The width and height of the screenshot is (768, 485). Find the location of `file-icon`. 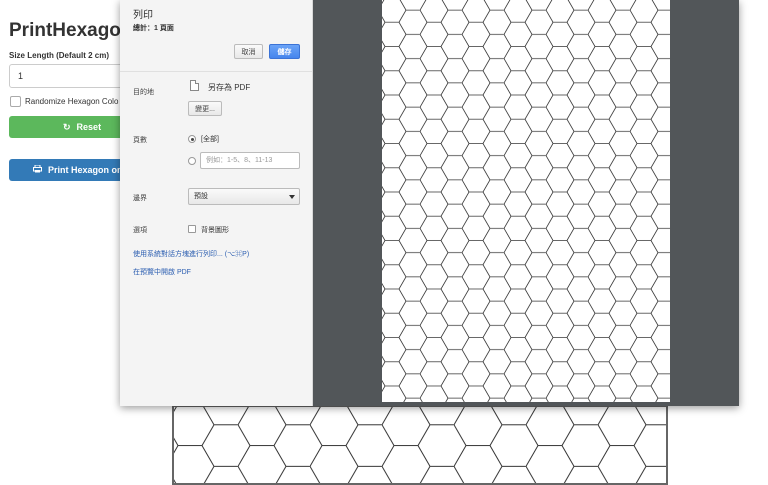

file-icon is located at coordinates (194, 85).